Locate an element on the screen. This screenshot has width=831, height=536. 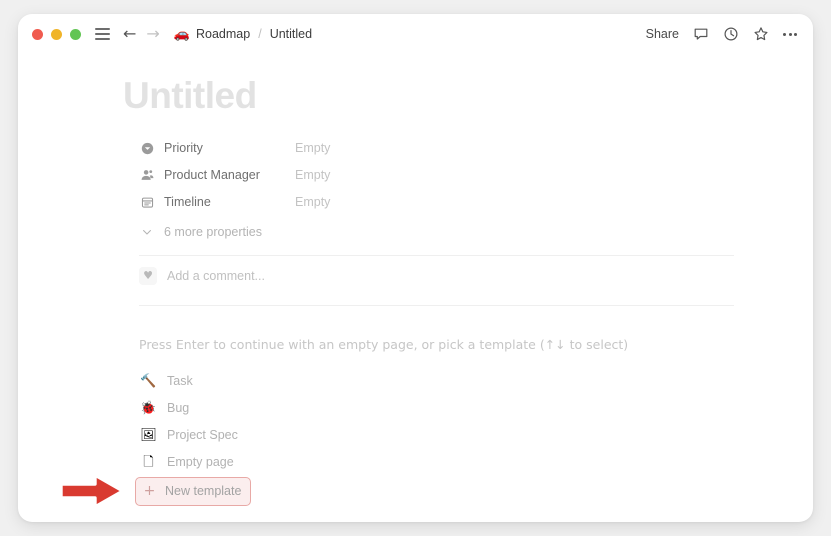
titlebar: ← → 🚗 Roadmap / Untitled Share is located at coordinates (415, 34).